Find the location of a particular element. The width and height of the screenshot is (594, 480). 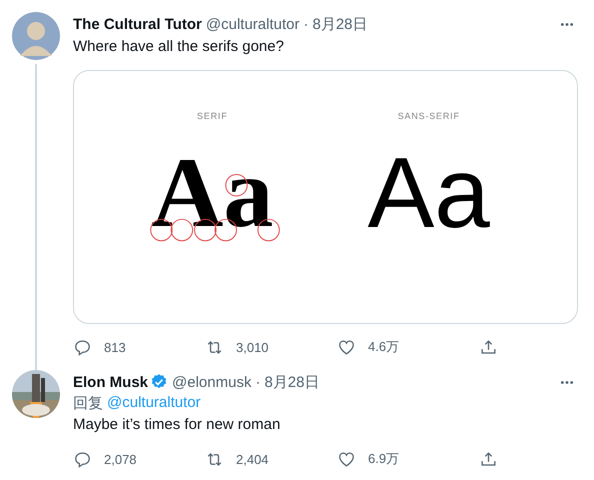

retweet-count: 2,404 is located at coordinates (252, 459).